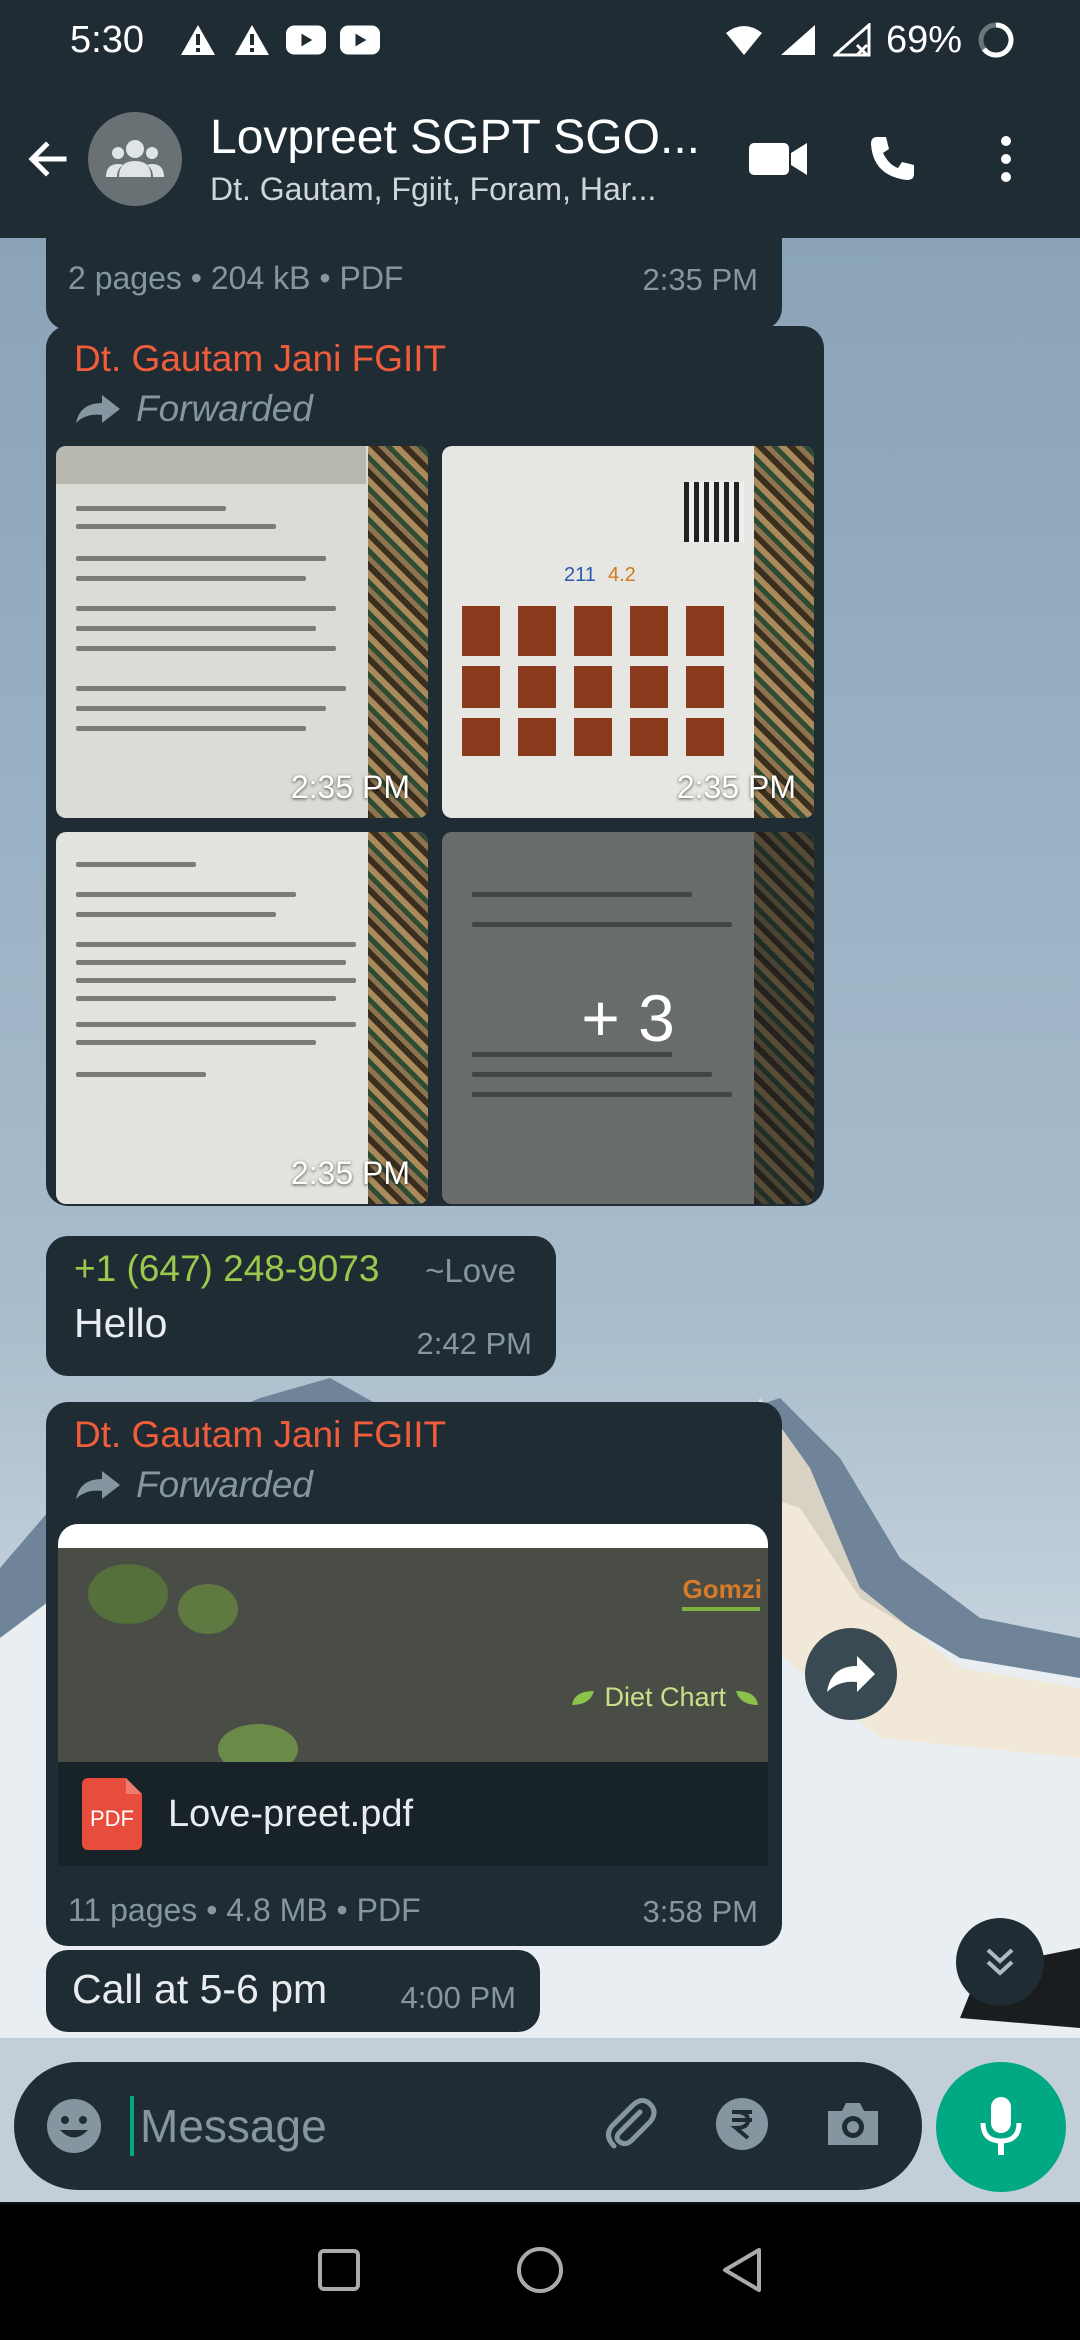 This screenshot has height=2340, width=1080. Describe the element at coordinates (200, 1989) in the screenshot. I see `message-text: Call at 5-6 pm` at that location.